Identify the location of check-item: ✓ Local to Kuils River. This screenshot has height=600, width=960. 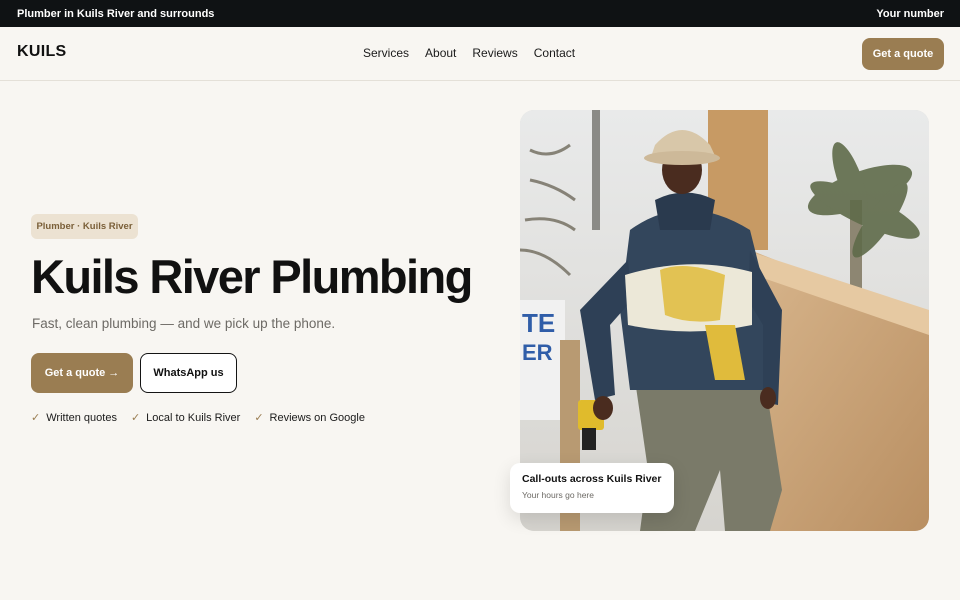
(185, 418).